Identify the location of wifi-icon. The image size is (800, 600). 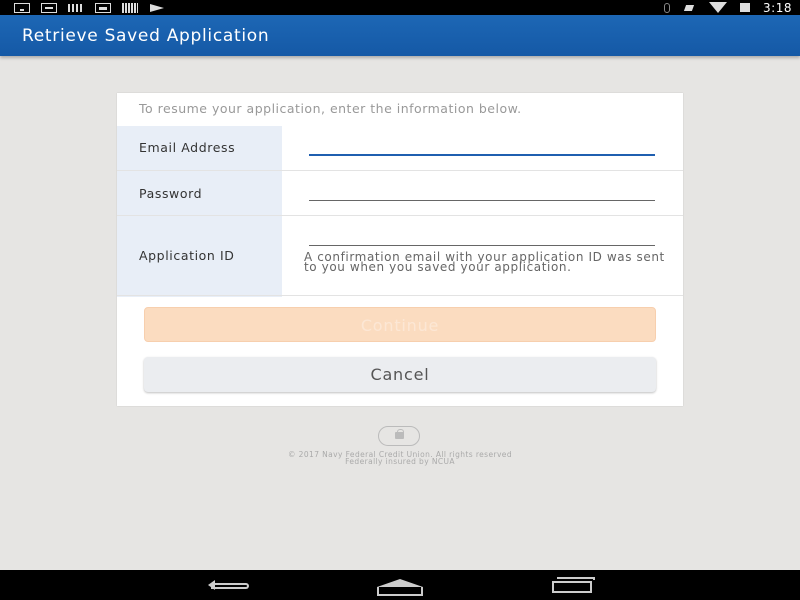
(718, 7).